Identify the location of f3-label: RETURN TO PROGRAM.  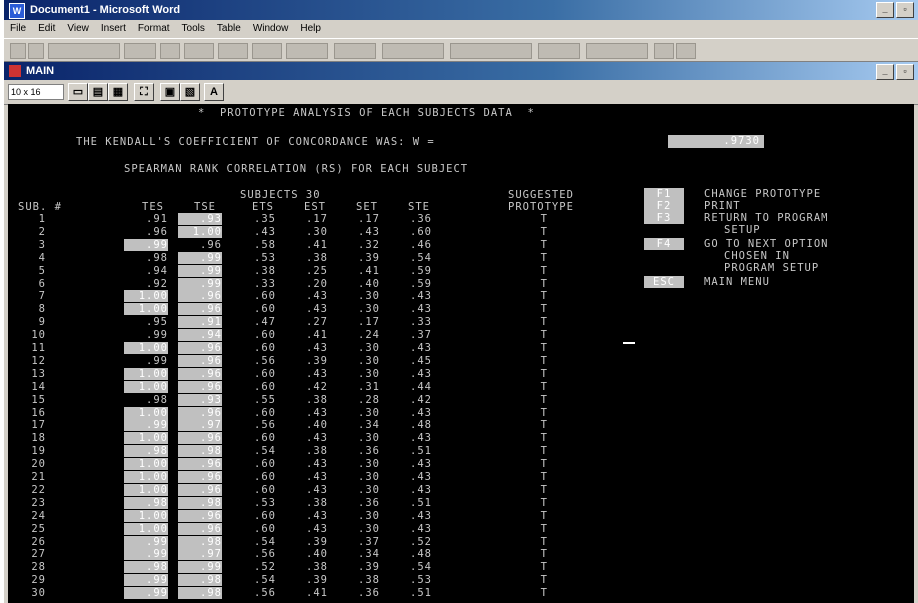
(766, 218).